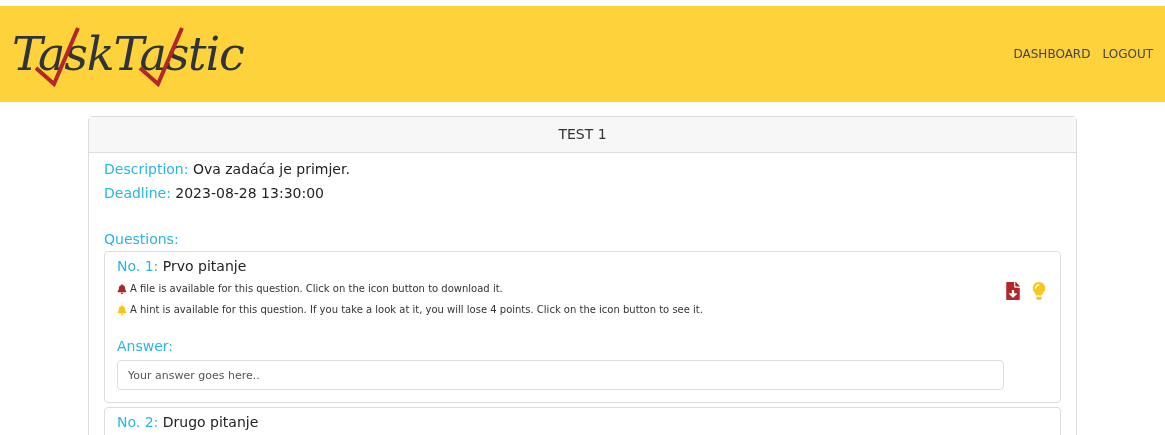 This screenshot has width=1165, height=435. I want to click on question-title: No. 1: Prvo pitanje, so click(182, 266).